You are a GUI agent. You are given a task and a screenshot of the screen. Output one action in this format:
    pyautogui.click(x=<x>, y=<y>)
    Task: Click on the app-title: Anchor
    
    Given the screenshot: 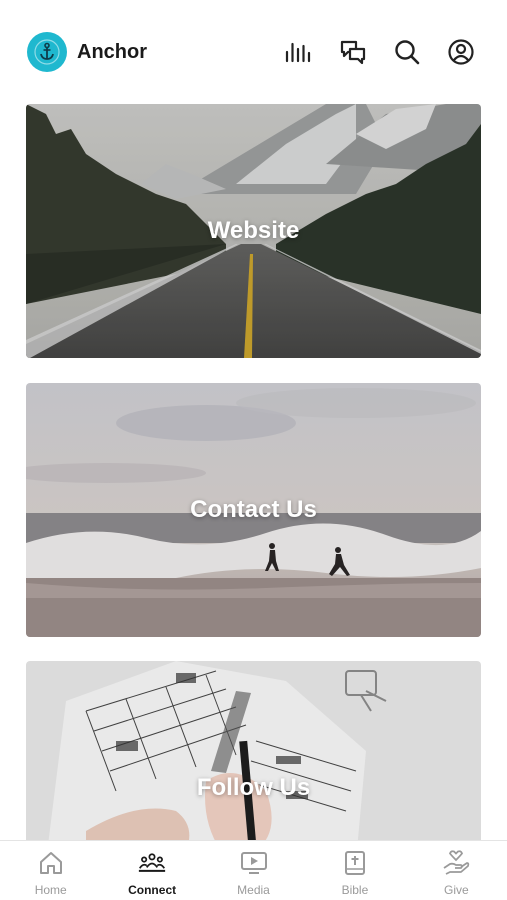 What is the action you would take?
    pyautogui.click(x=112, y=52)
    